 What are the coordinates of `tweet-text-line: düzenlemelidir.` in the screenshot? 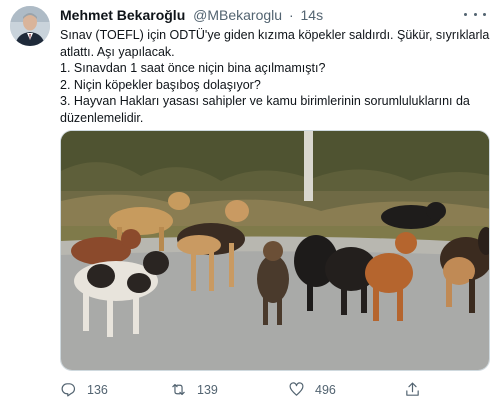 It's located at (102, 117).